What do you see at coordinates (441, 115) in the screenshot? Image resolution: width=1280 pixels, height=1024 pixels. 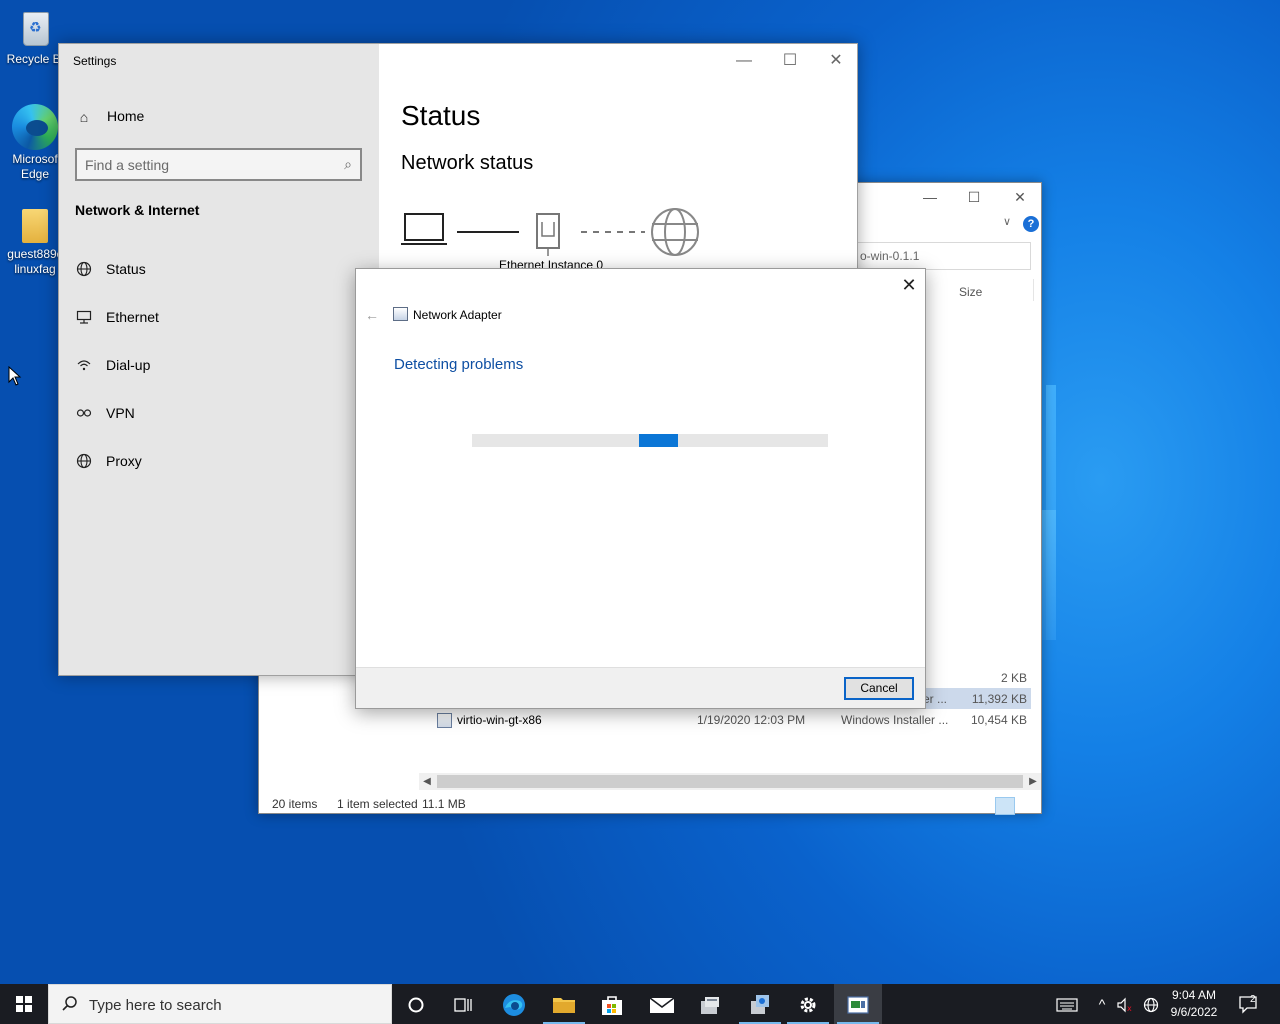 I see `page-title: Status` at bounding box center [441, 115].